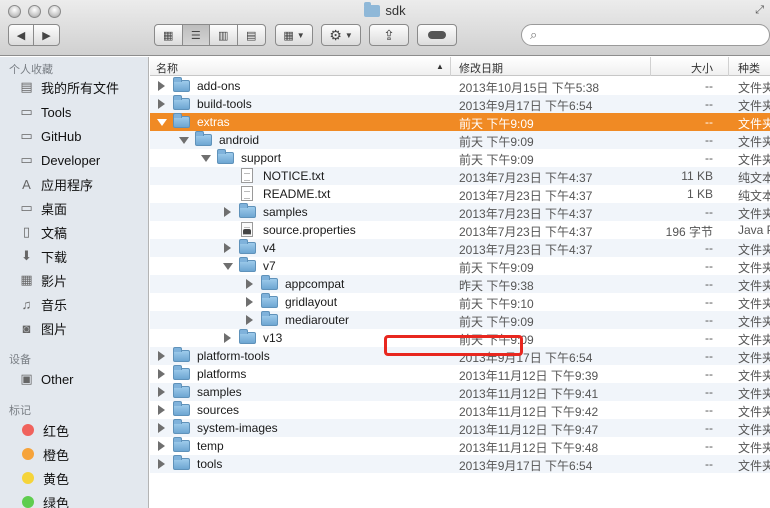  I want to click on file-row: sources 2013年11月12日 下午9:42 -- 文件夹, so click(460, 410).